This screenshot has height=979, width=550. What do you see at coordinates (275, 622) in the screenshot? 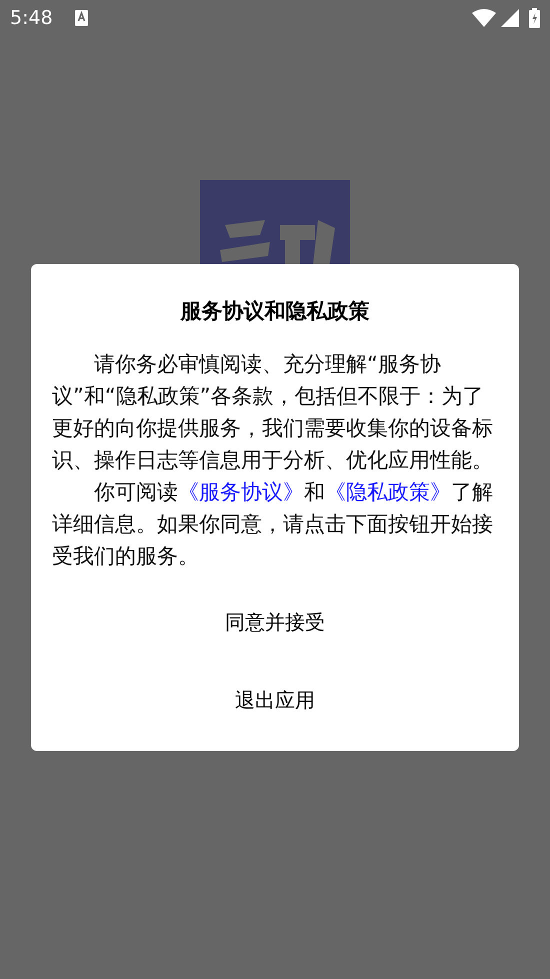
I see `dialog-button: 同意并接受` at bounding box center [275, 622].